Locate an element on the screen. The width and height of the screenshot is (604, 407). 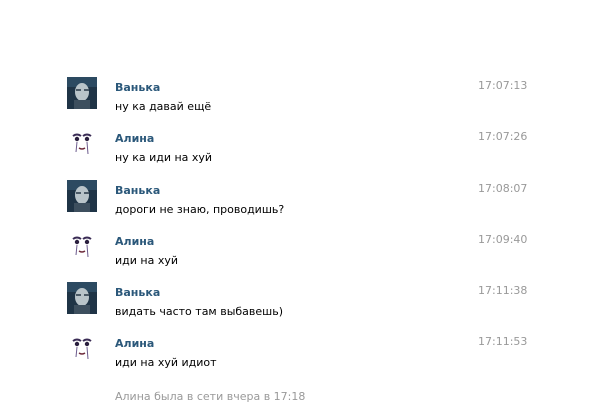
message-item: Алина 17:09:40 иди на хуй is located at coordinates (302, 253).